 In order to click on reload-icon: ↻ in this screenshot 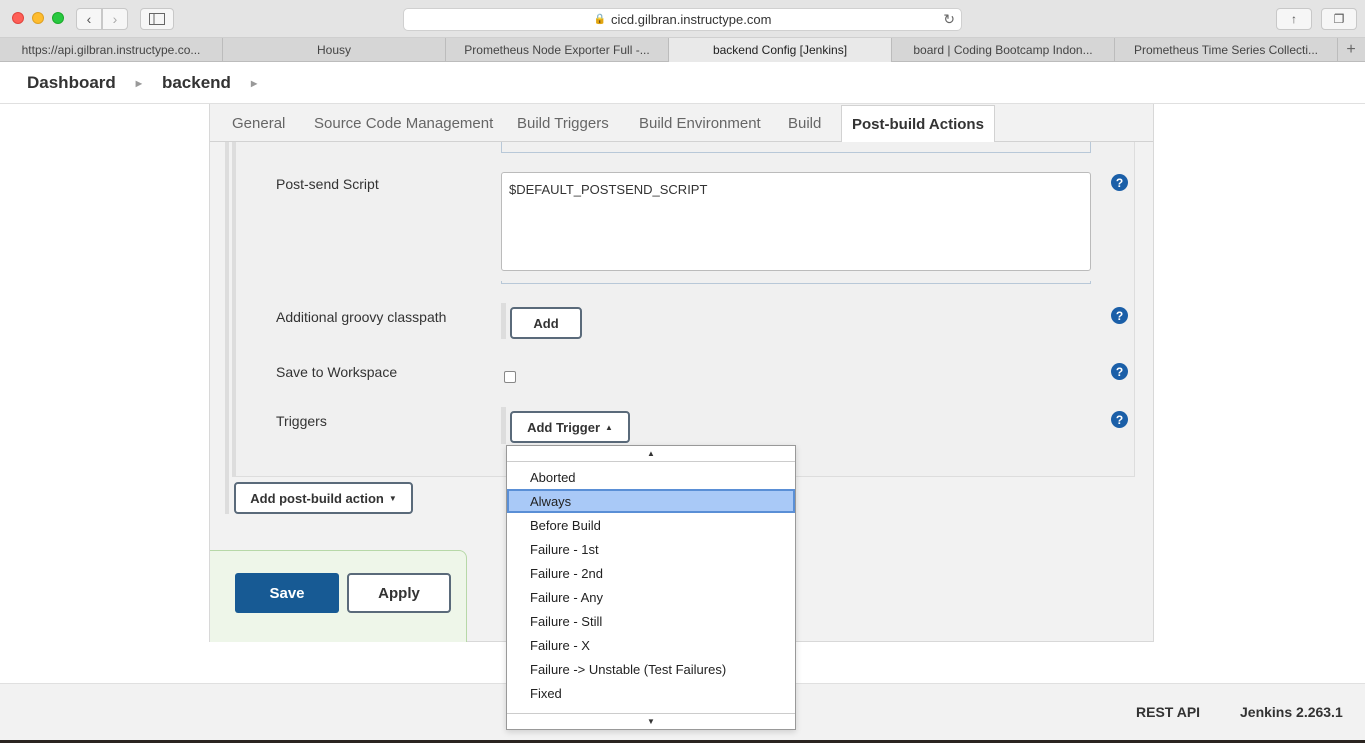, I will do `click(949, 19)`.